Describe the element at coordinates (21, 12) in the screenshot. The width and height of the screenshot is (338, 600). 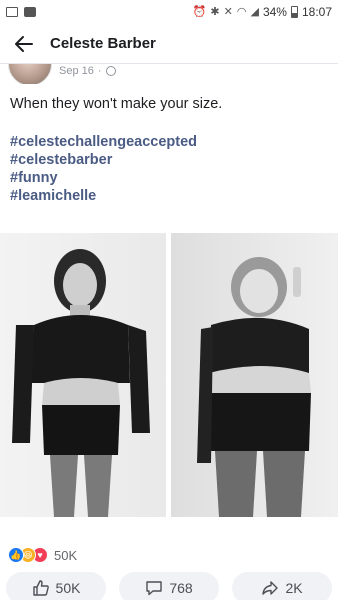
I see `status-left` at that location.